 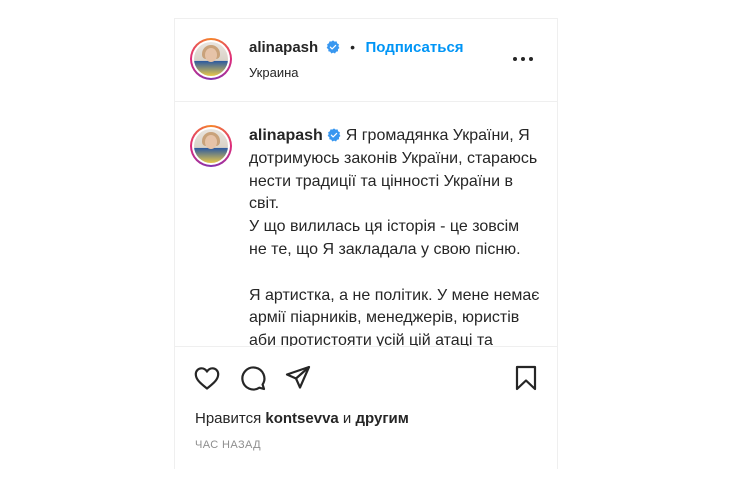 What do you see at coordinates (381, 418) in the screenshot?
I see `likes-others-link: другим` at bounding box center [381, 418].